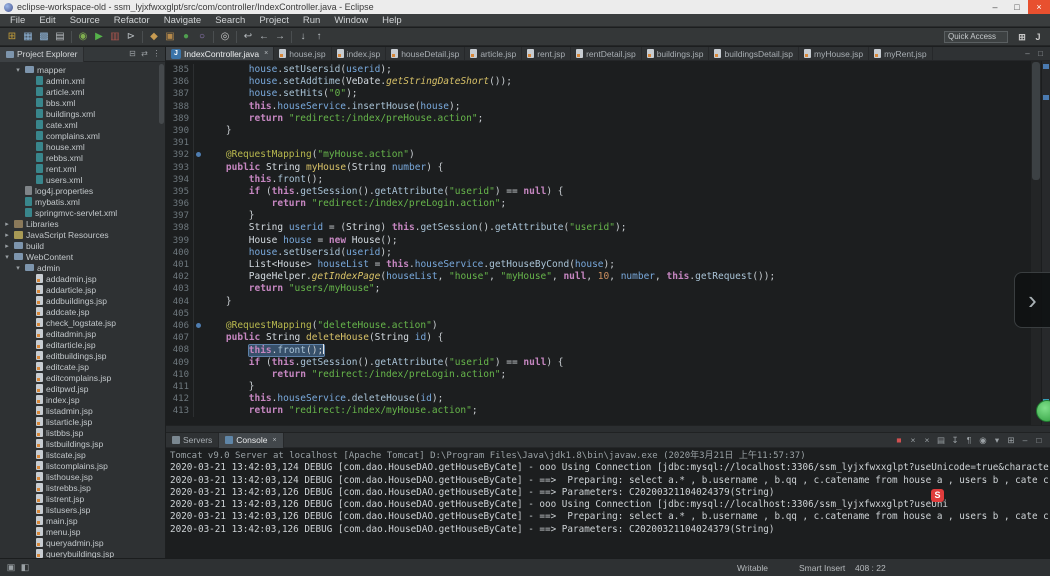 This screenshot has height=576, width=1050. Describe the element at coordinates (82, 223) in the screenshot. I see `tree-item: ▸ Libraries` at that location.